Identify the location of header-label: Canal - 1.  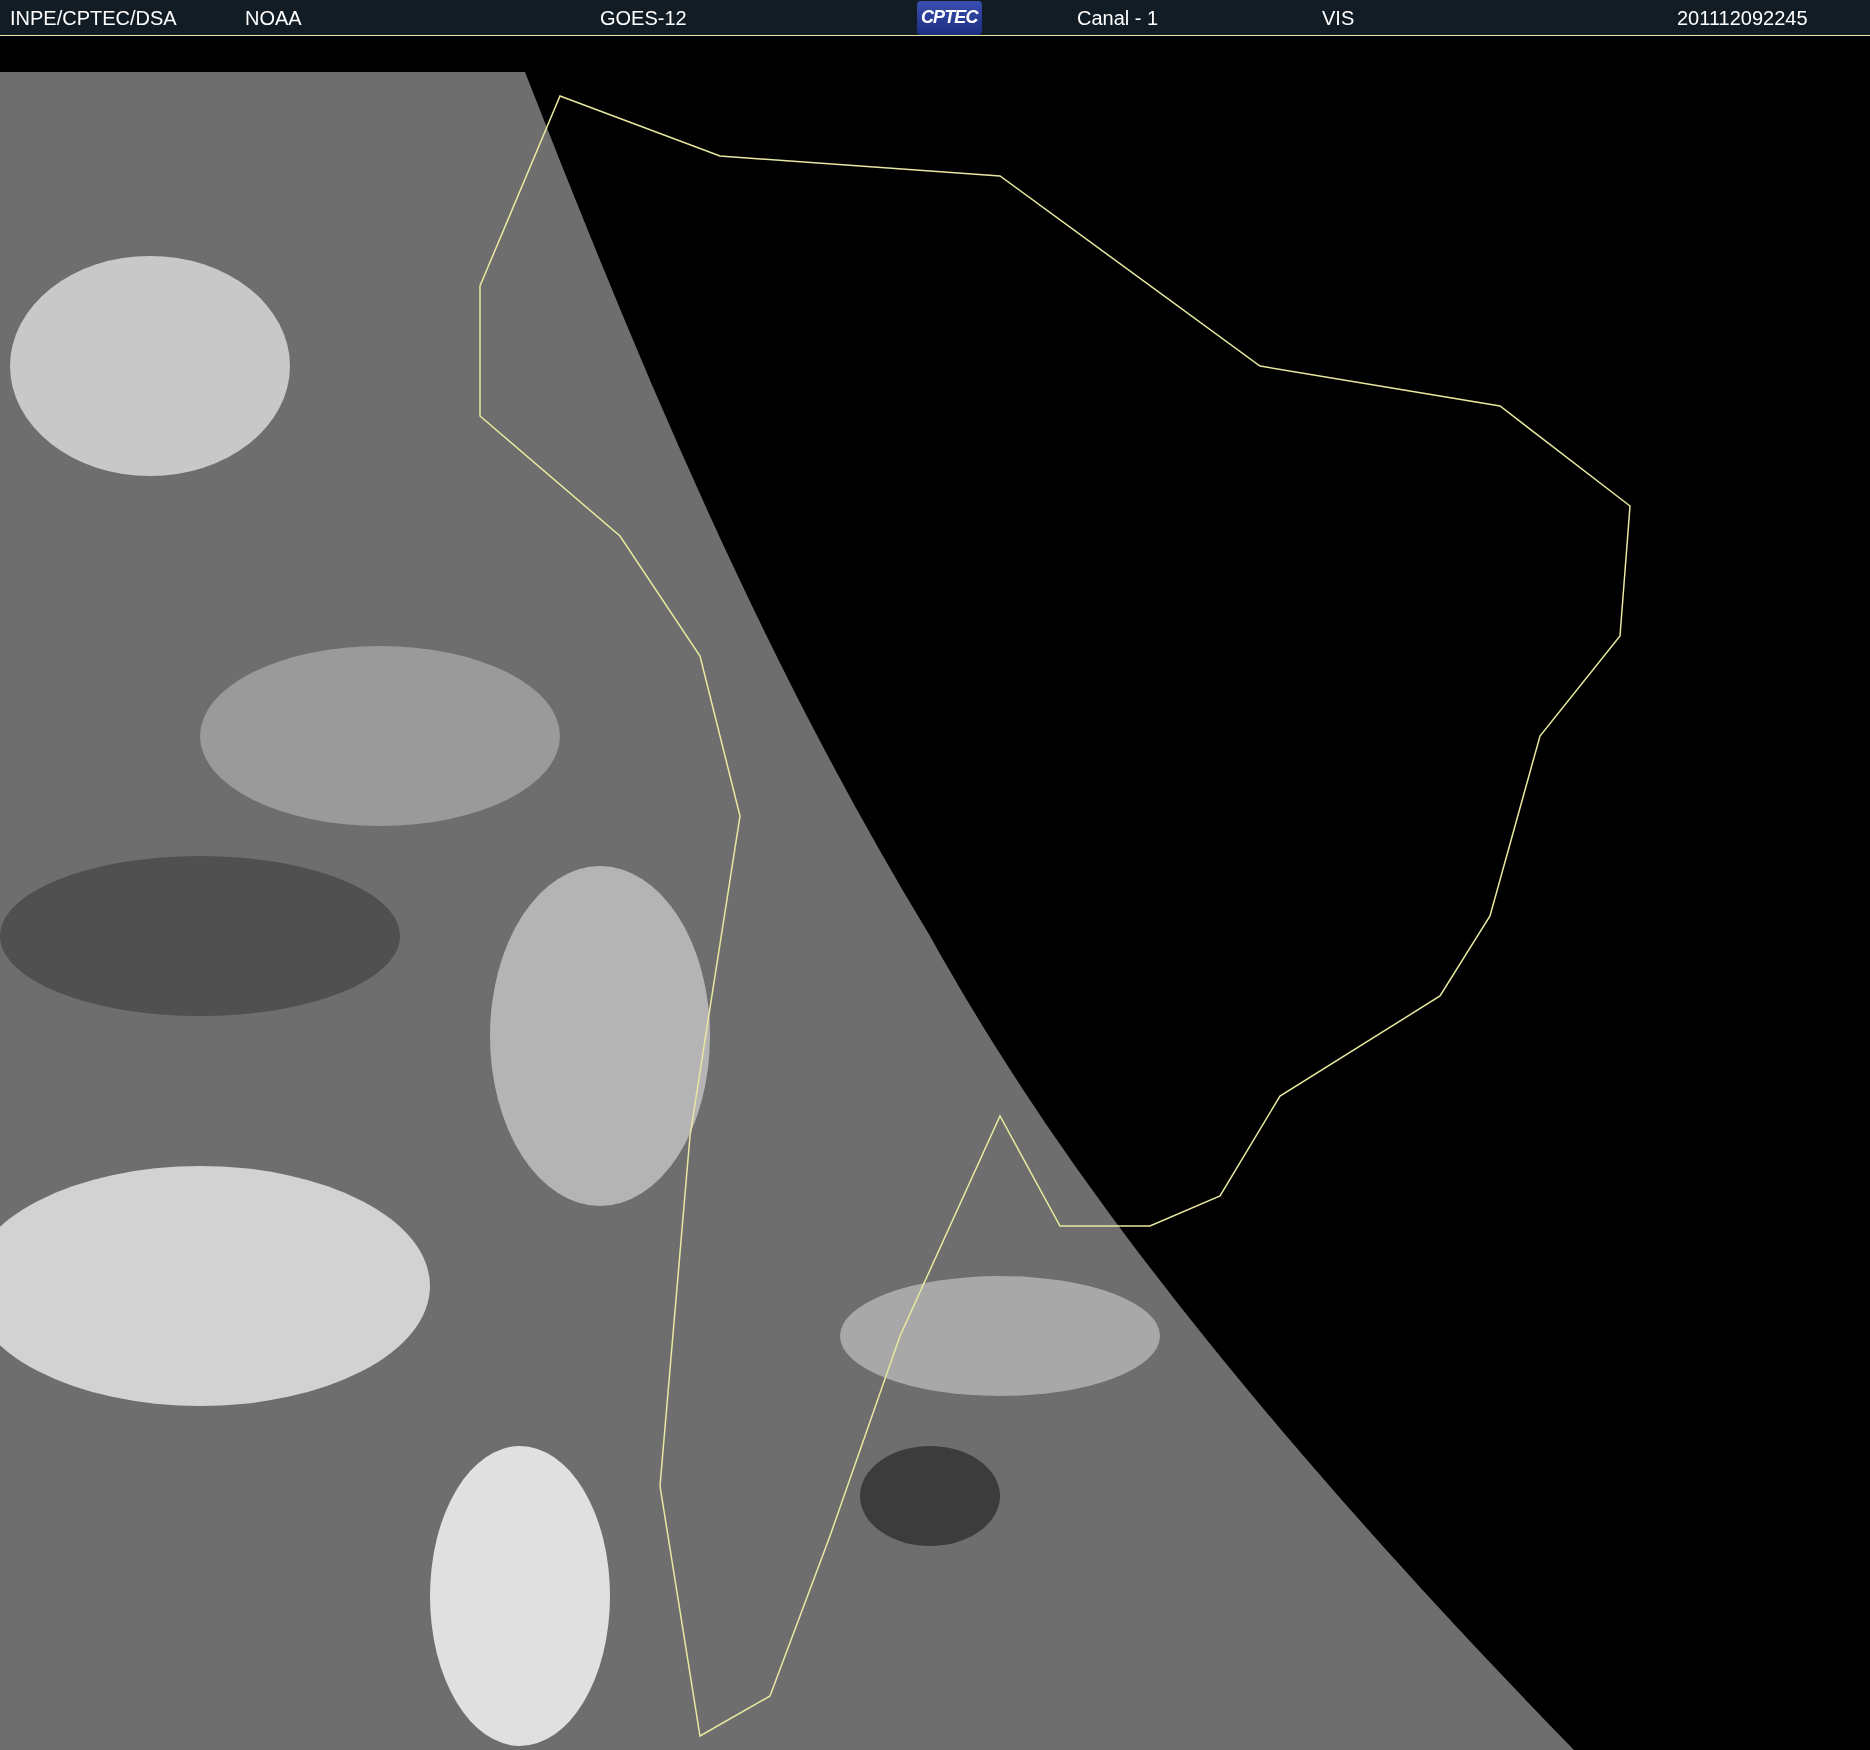
(1118, 17).